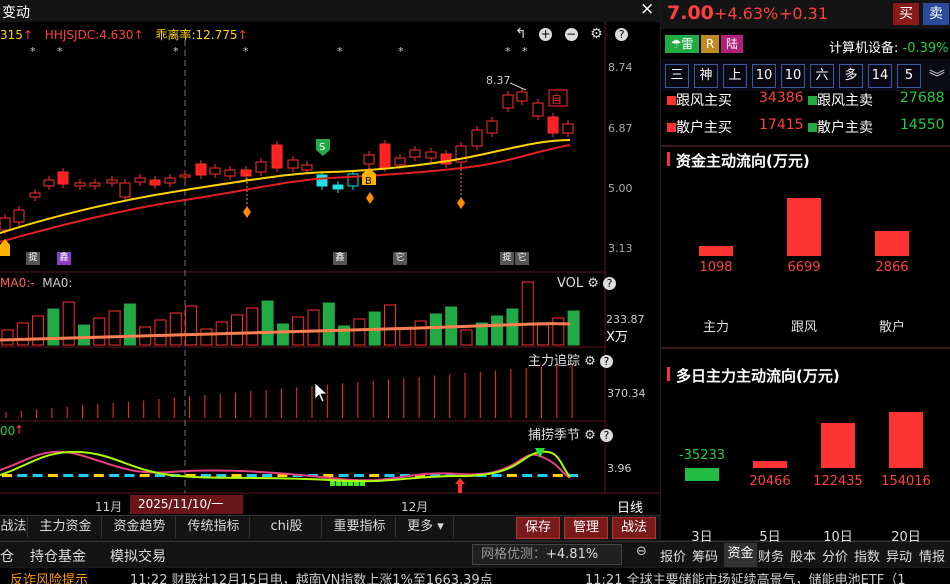 This screenshot has width=950, height=584. What do you see at coordinates (690, 13) in the screenshot?
I see `quote-price: 7.00` at bounding box center [690, 13].